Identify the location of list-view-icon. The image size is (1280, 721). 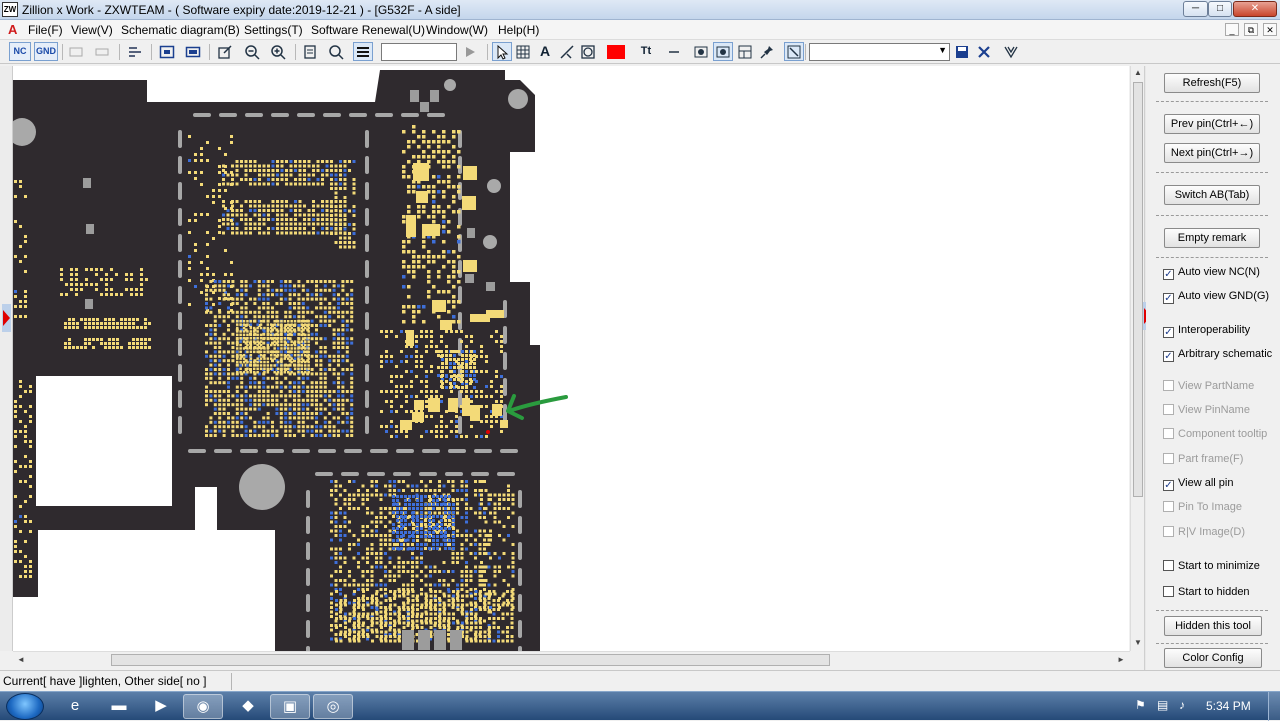
(363, 51).